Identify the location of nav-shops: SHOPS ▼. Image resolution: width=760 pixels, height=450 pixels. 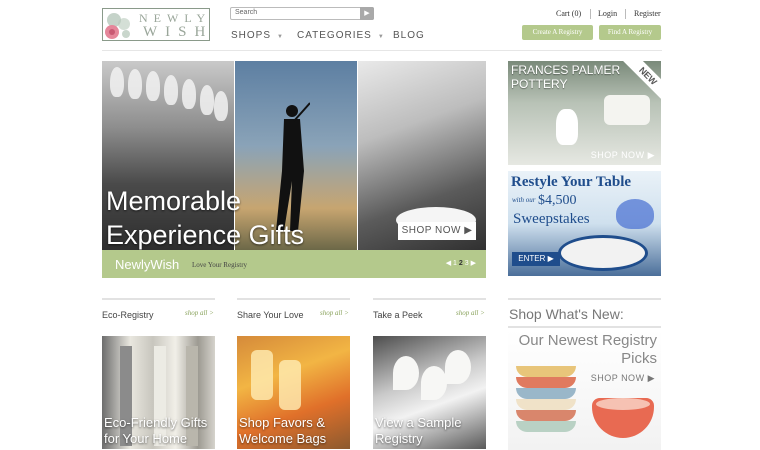
(257, 35).